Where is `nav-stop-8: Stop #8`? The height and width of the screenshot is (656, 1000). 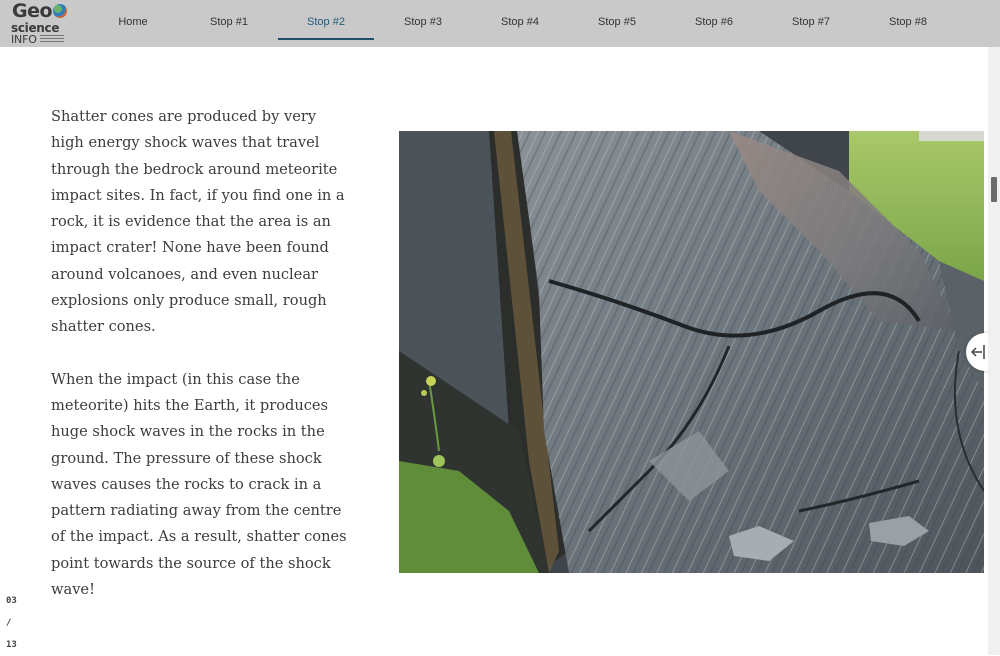 nav-stop-8: Stop #8 is located at coordinates (908, 22).